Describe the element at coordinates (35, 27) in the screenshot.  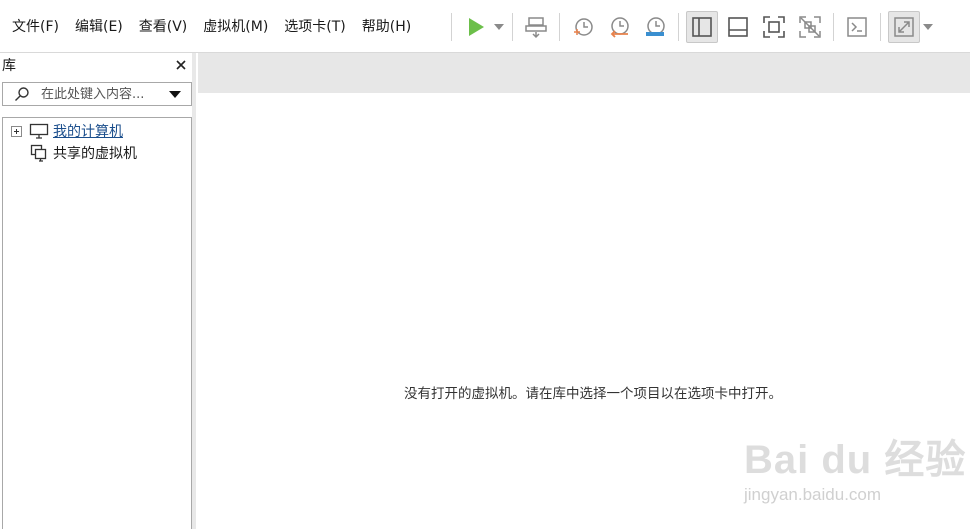
I see `menu-file: 文件(F)` at that location.